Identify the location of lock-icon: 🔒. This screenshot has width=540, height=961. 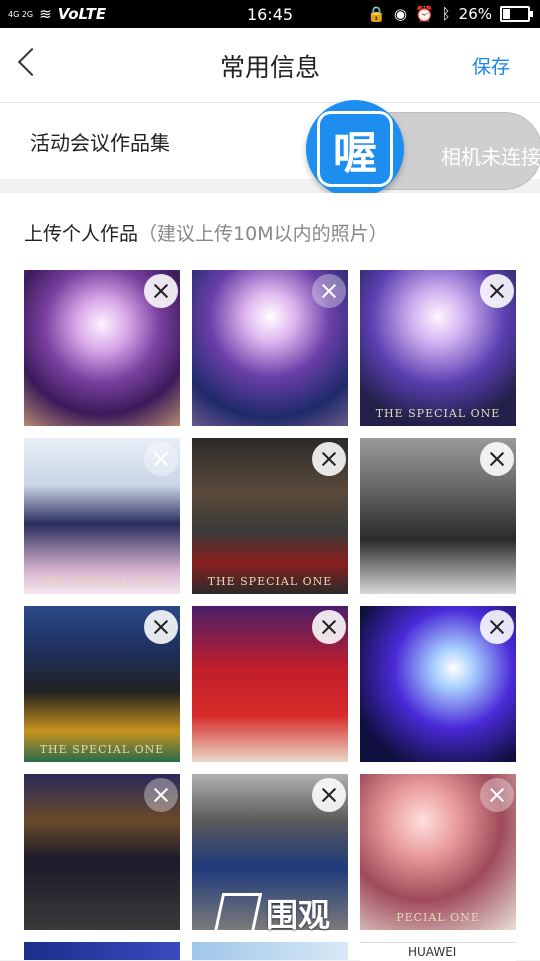
(376, 14).